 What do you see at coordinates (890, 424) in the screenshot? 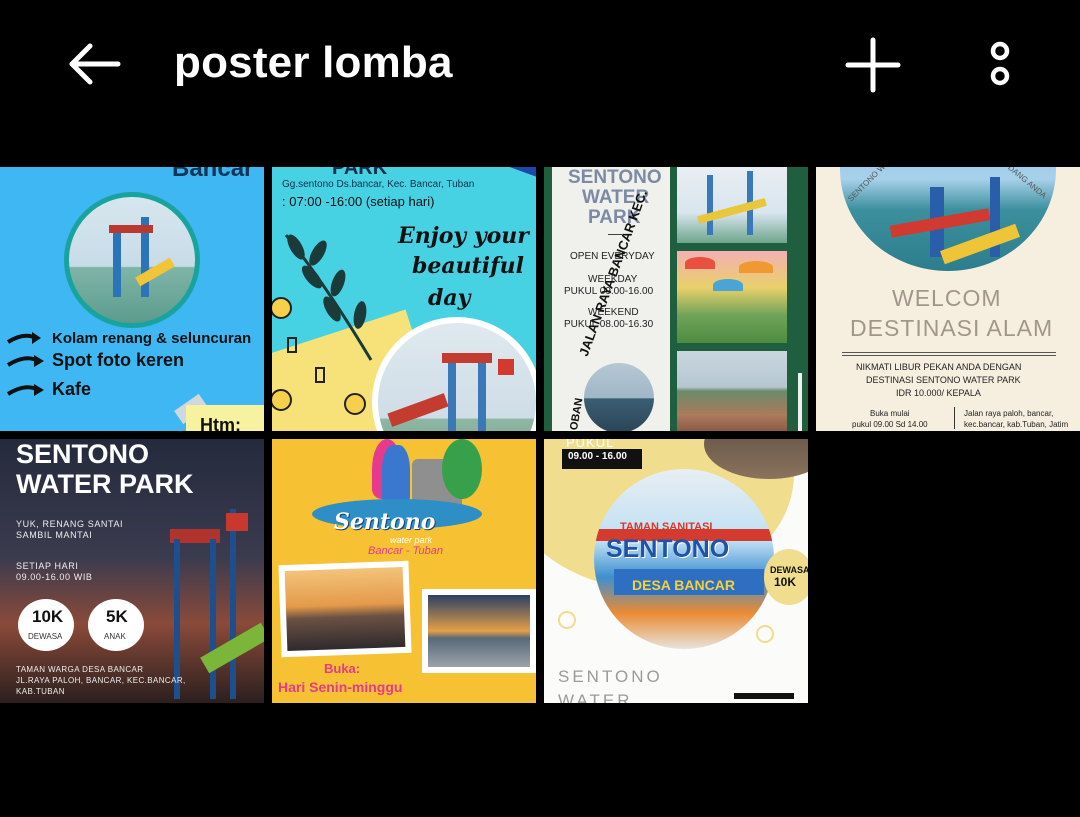
I see `hours-text: pukul 09.00 Sd 14.00` at bounding box center [890, 424].